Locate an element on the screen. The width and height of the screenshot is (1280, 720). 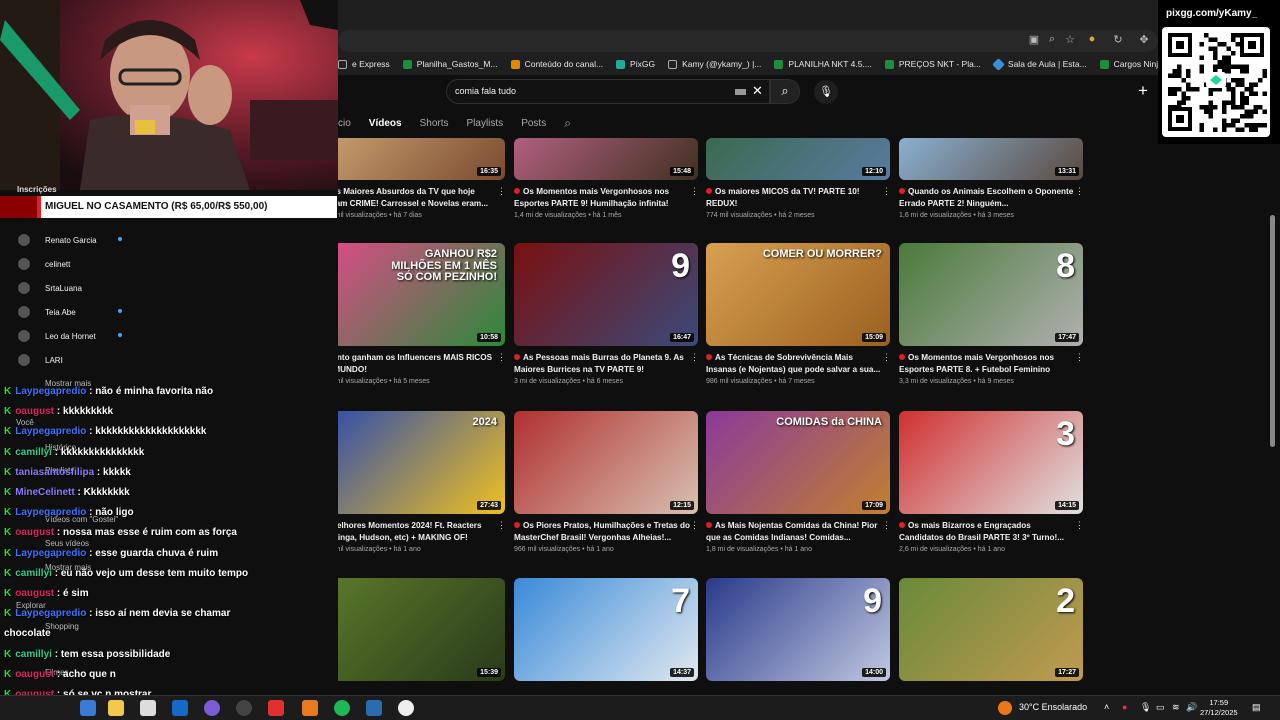
subscription-item: LARI is located at coordinates (40, 360).